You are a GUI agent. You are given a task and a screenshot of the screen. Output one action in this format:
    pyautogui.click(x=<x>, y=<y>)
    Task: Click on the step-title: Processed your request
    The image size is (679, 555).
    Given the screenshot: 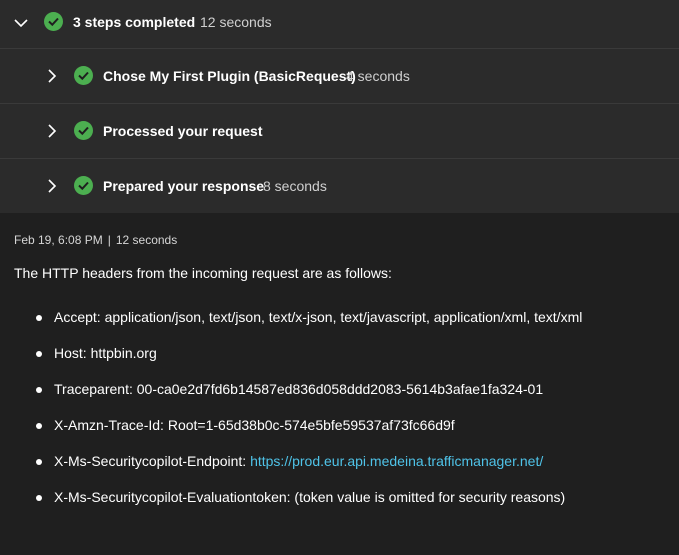 What is the action you would take?
    pyautogui.click(x=183, y=131)
    